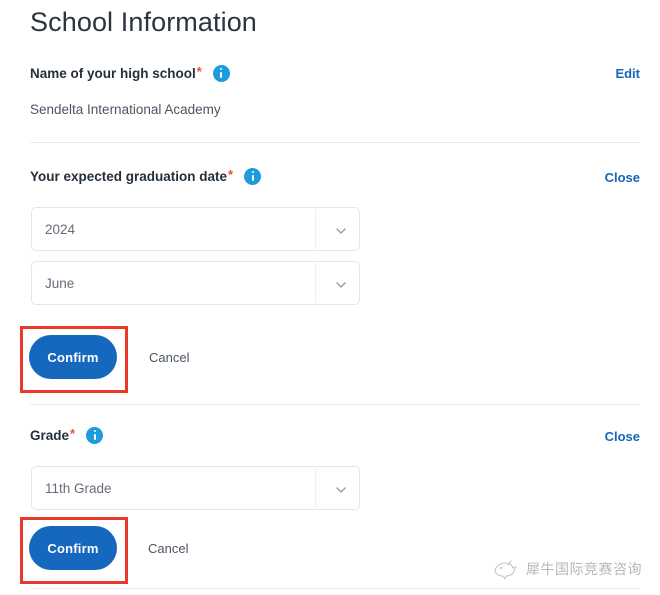 The image size is (660, 595). I want to click on page-title: School Information, so click(143, 22).